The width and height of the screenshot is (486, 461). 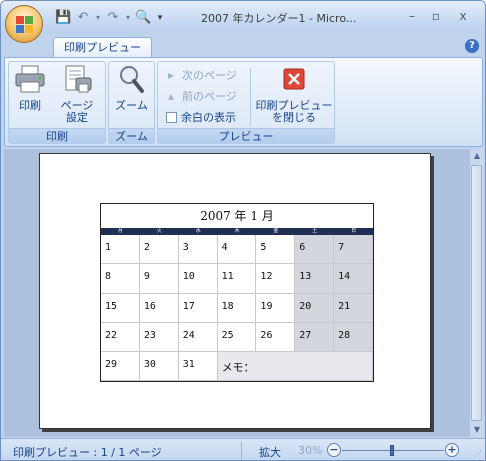 I want to click on ribbon-tab-row: 印刷プレビュー ?, so click(x=243, y=45).